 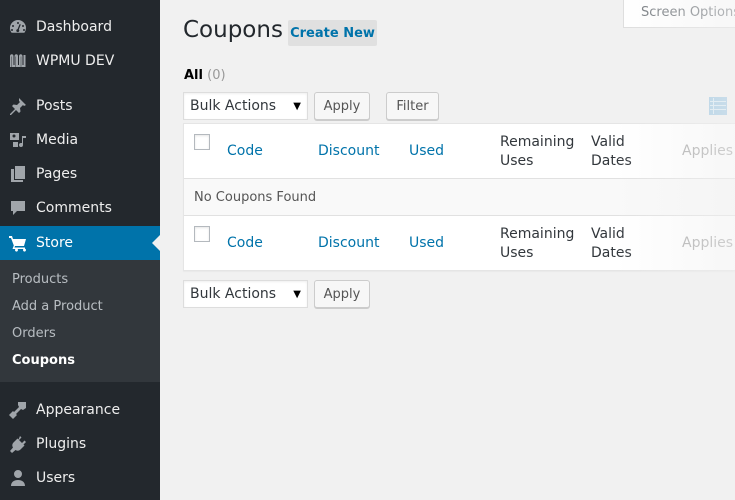 I want to click on sidebar-item-dashboard: Dashboard, so click(x=80, y=27).